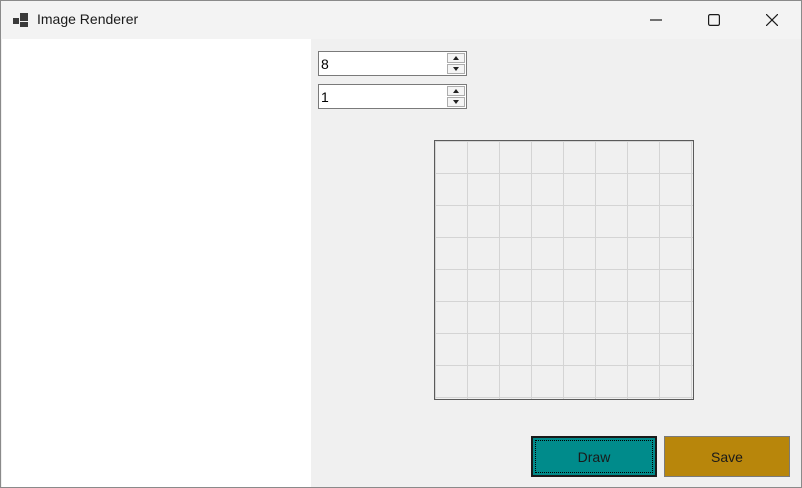 The height and width of the screenshot is (488, 802). I want to click on window-title: Image Renderer, so click(88, 19).